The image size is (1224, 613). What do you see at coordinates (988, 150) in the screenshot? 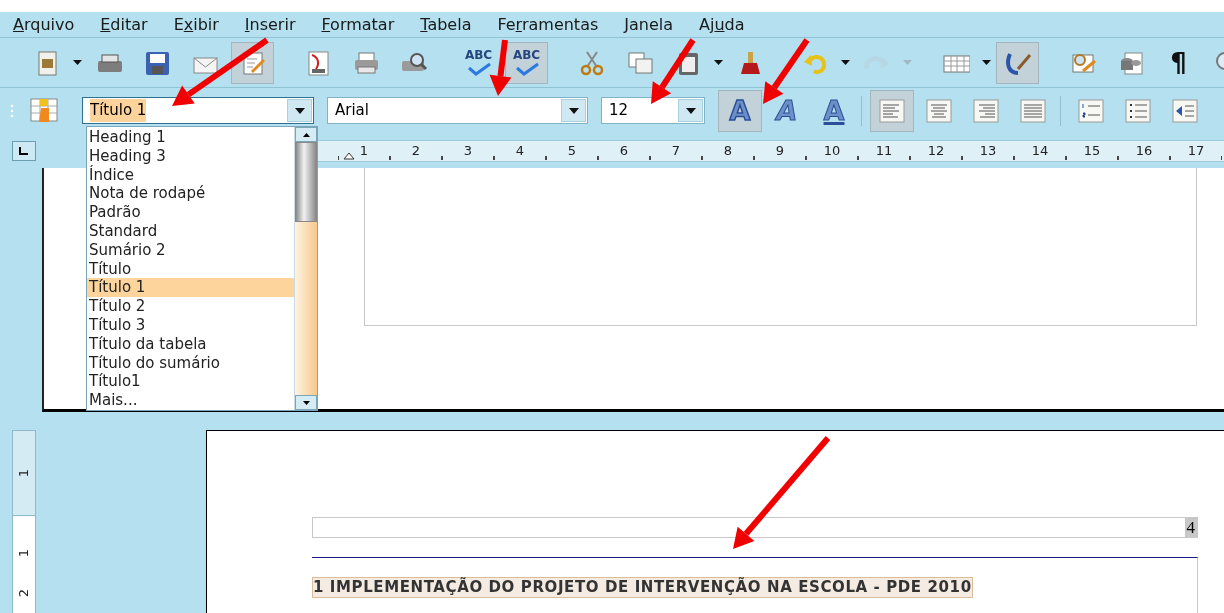
I see `ruler-number: 13` at bounding box center [988, 150].